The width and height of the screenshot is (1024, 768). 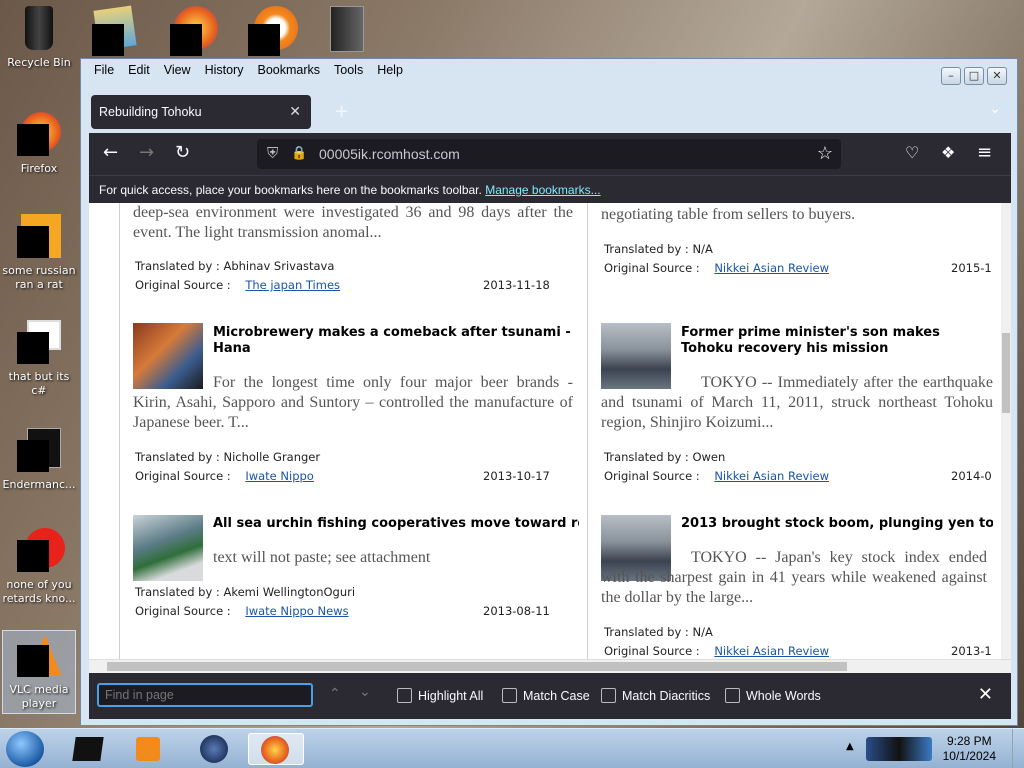 I want to click on translator-name: Abhinav Srivastava, so click(x=279, y=266).